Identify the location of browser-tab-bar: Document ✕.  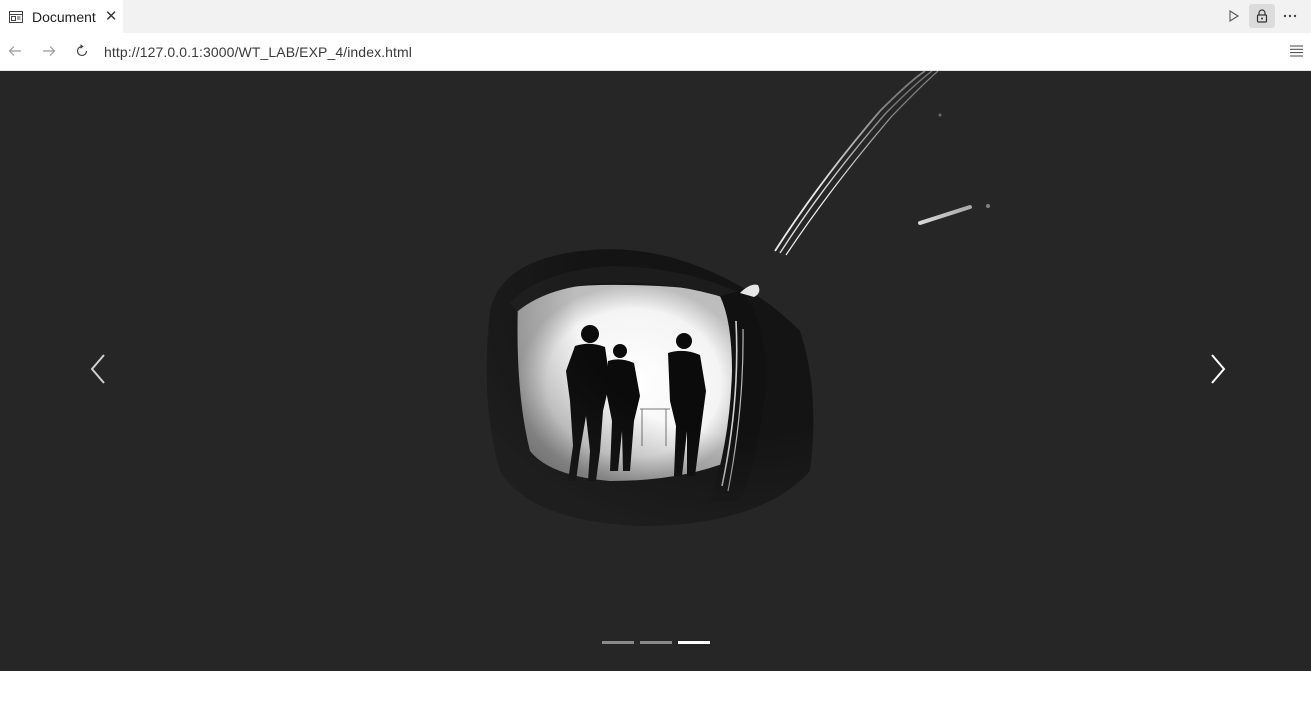
(655, 16).